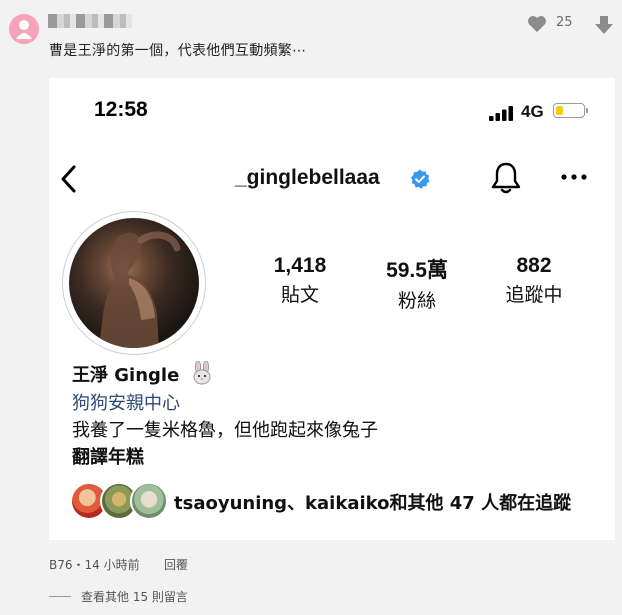  Describe the element at coordinates (176, 564) in the screenshot. I see `reply-button: 回覆` at that location.